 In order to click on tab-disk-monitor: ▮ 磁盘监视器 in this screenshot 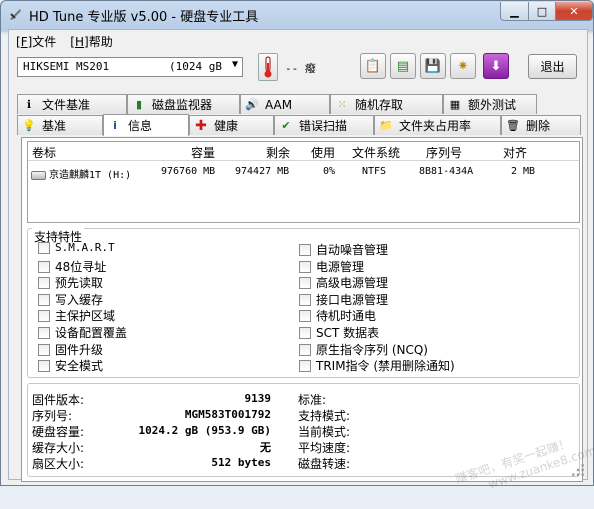, I will do `click(183, 104)`.